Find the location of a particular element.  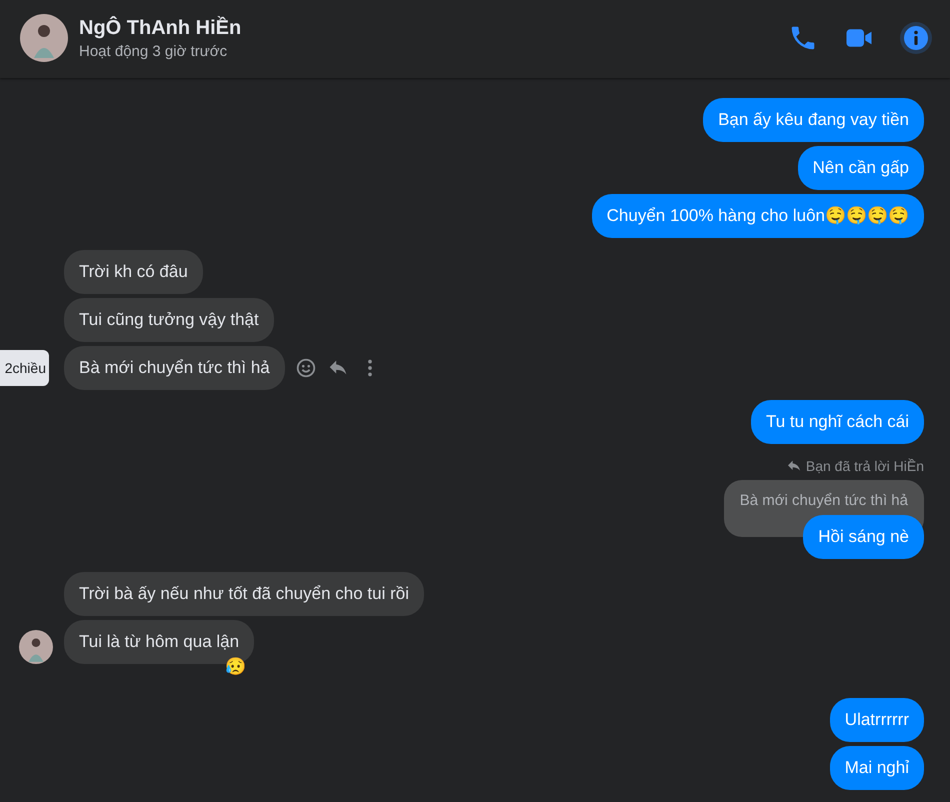

message-bubble: Chuyển 100% hàng cho luôn🤤🤤🤤🤤 is located at coordinates (758, 216).